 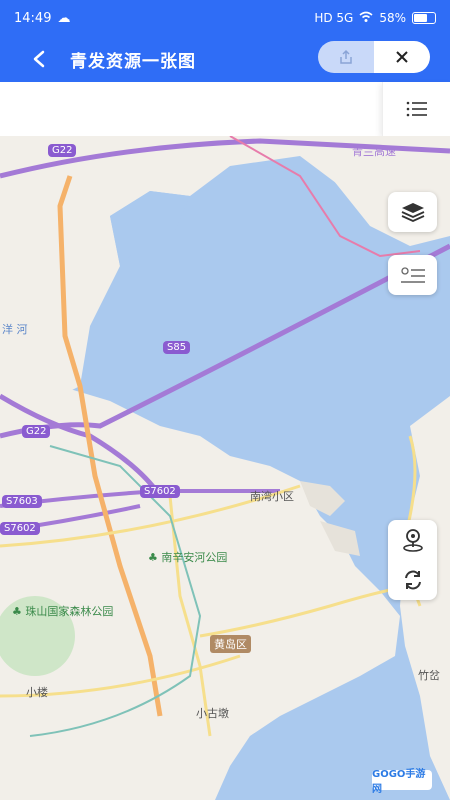 I want to click on refresh-button, so click(x=412, y=580).